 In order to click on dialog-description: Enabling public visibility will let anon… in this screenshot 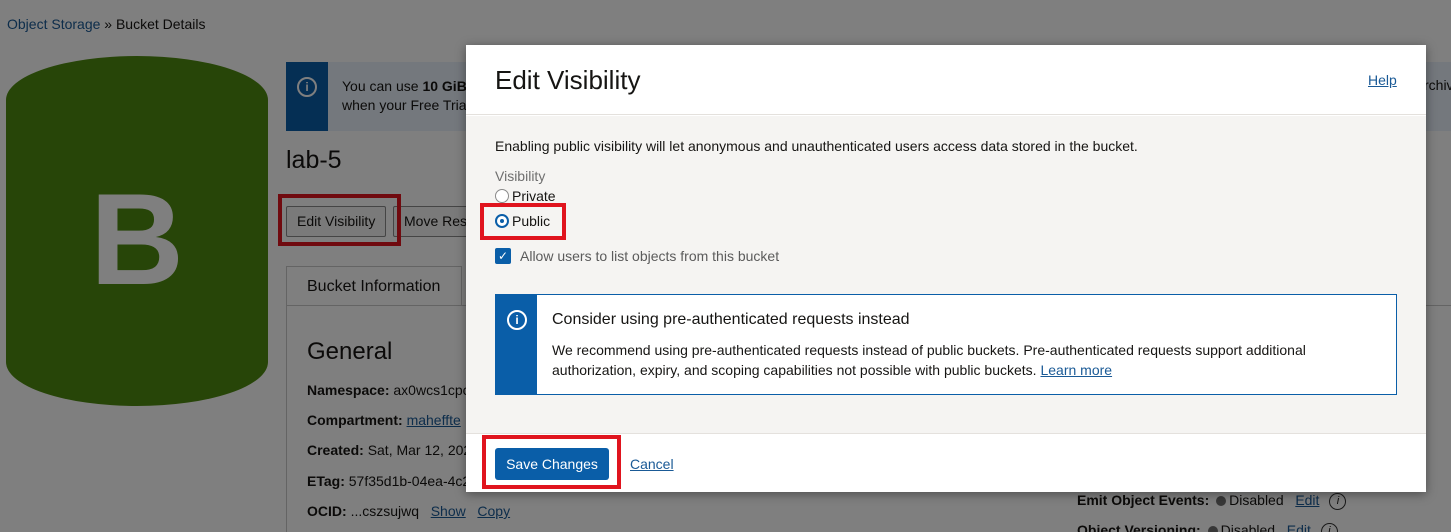, I will do `click(816, 146)`.